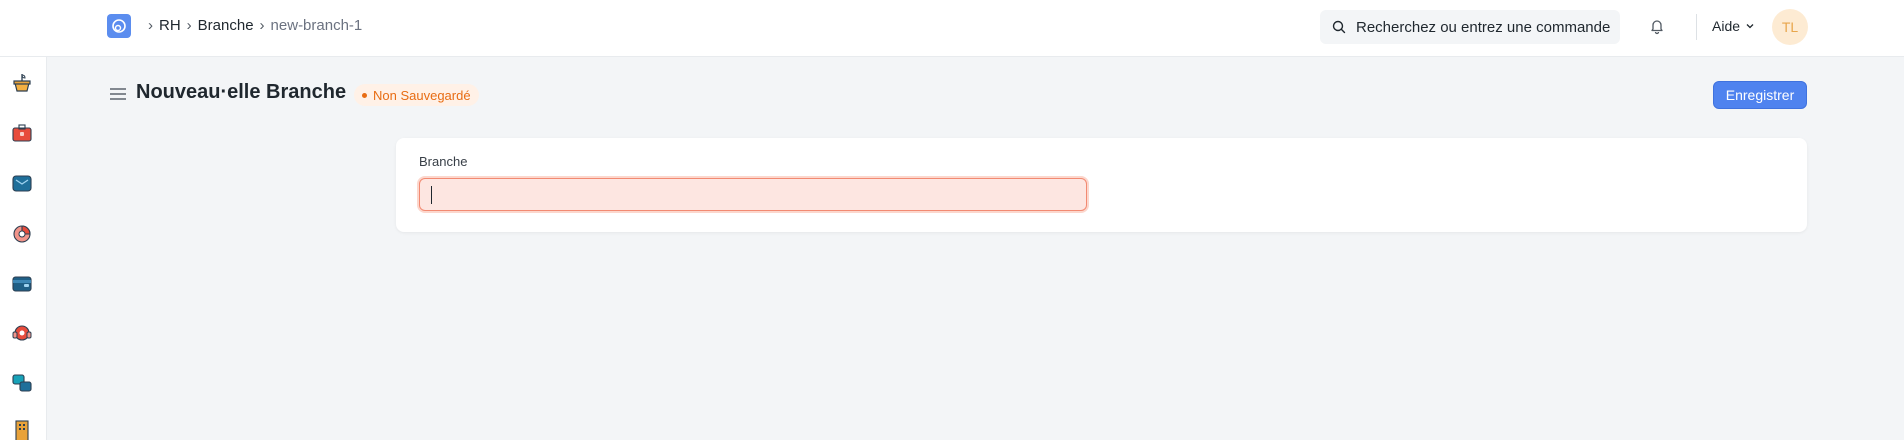  Describe the element at coordinates (364, 95) in the screenshot. I see `status-dot` at that location.